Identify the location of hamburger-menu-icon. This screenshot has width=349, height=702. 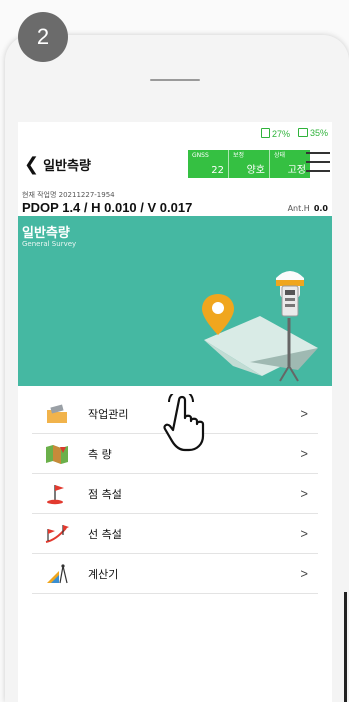
(318, 163).